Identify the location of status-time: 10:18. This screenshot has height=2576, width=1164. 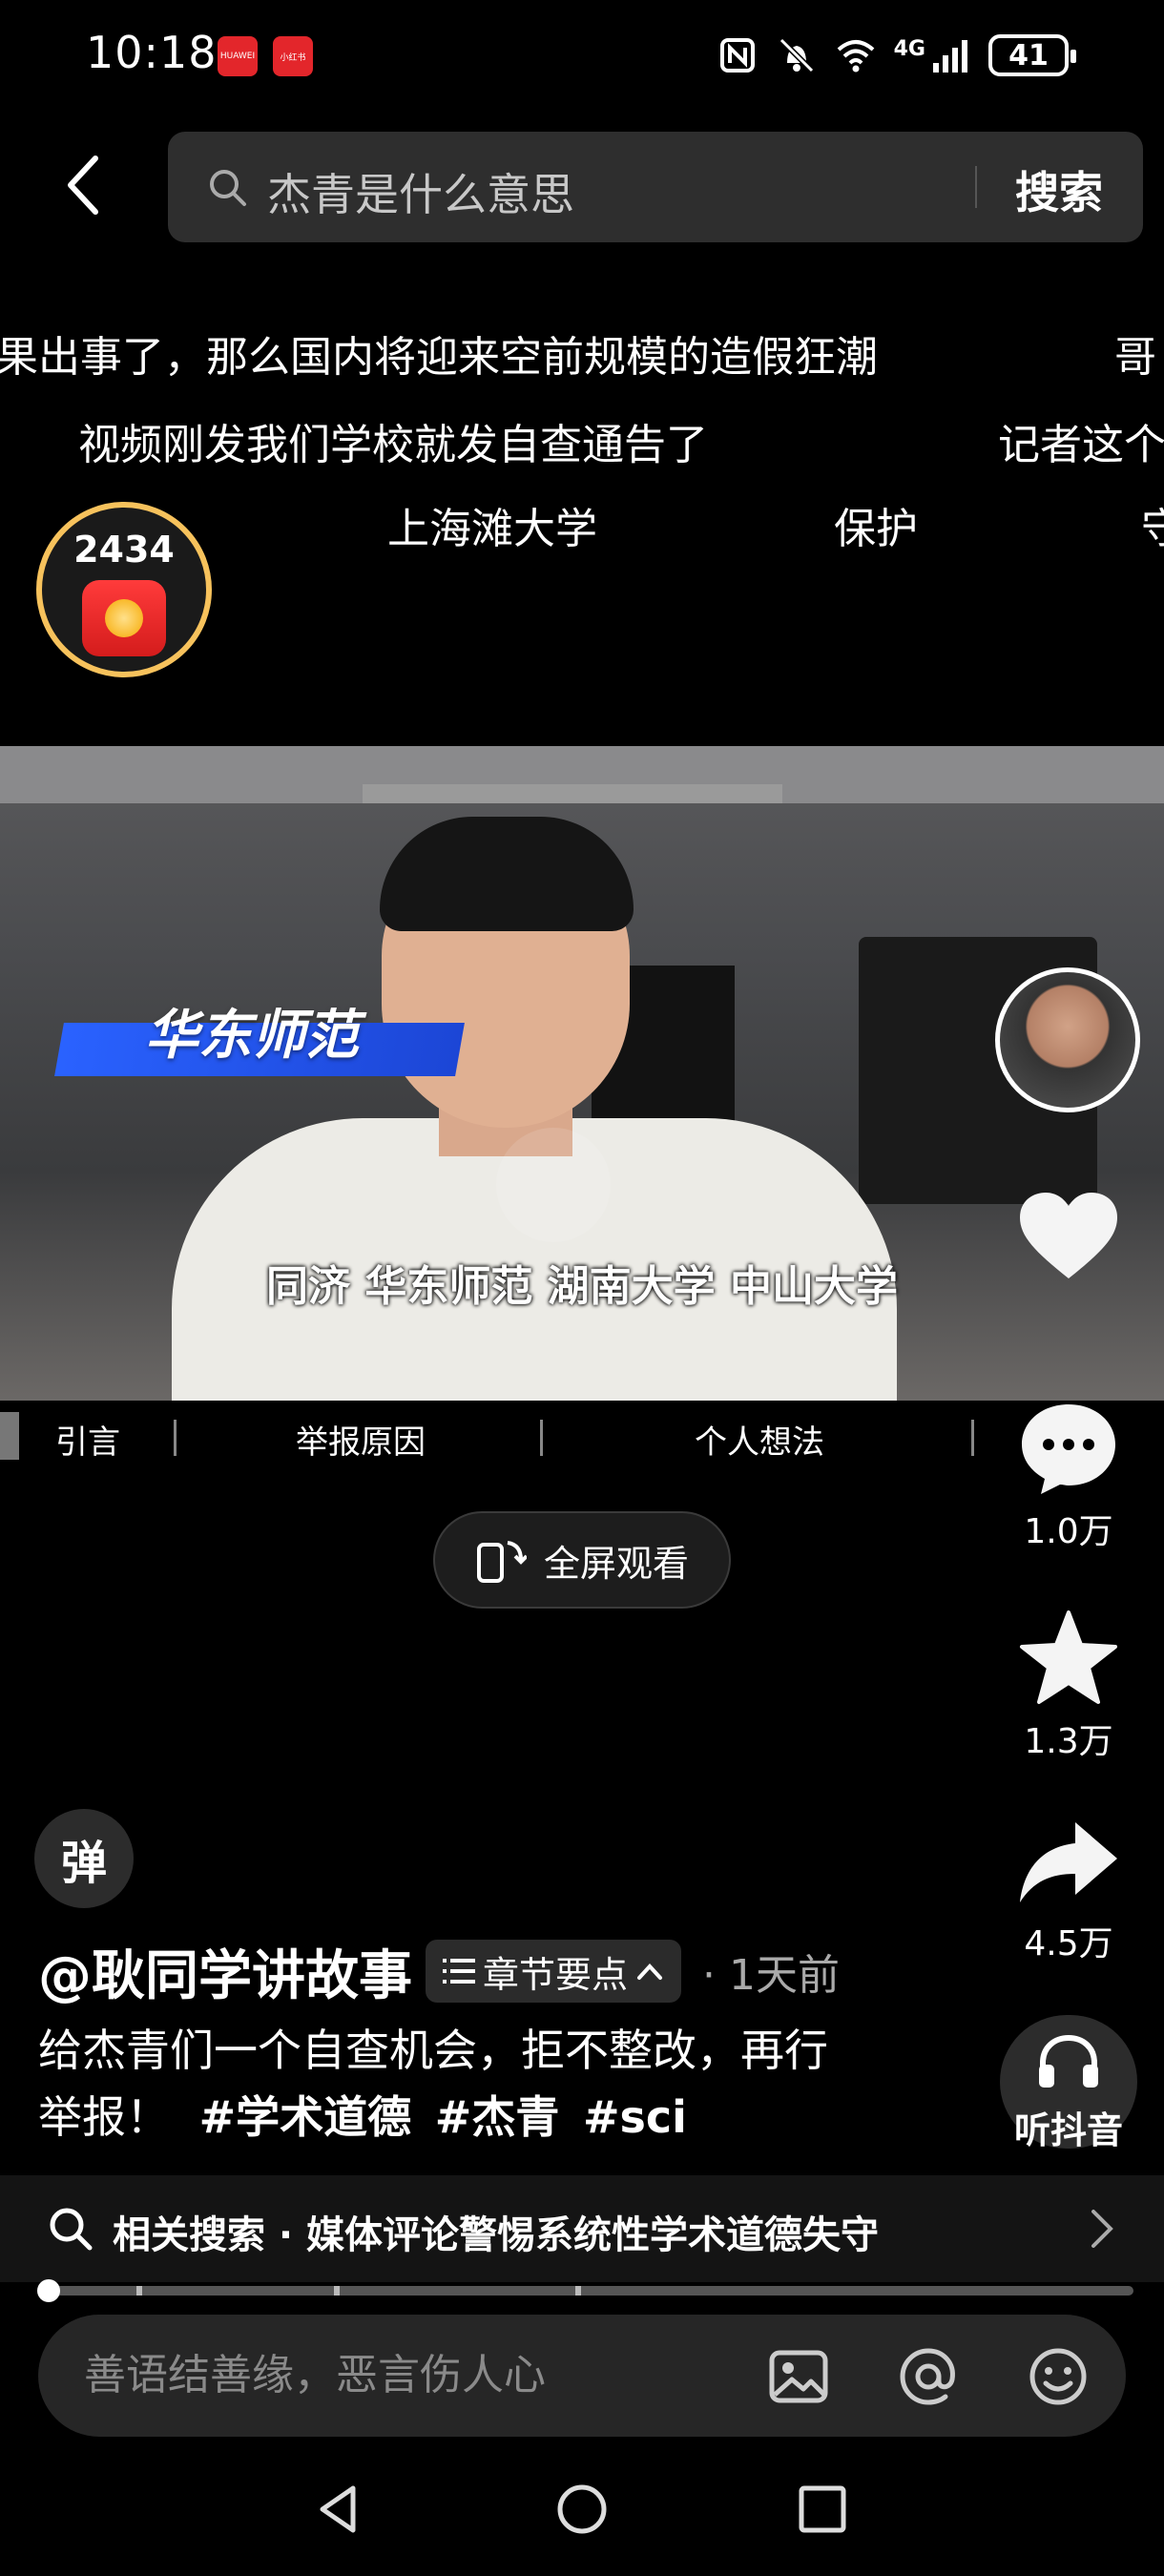
(152, 52).